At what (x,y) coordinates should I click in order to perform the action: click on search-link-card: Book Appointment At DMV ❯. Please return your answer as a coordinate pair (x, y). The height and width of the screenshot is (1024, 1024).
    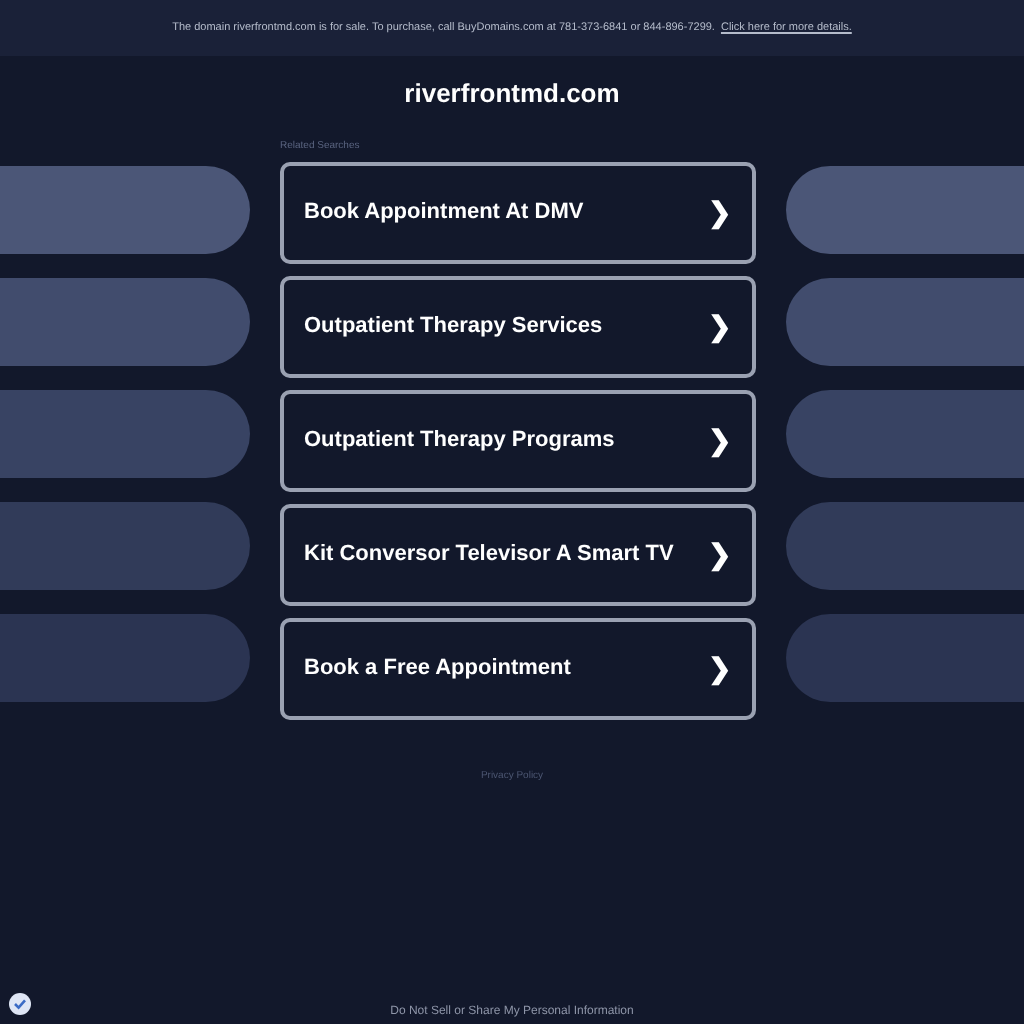
    Looking at the image, I should click on (518, 212).